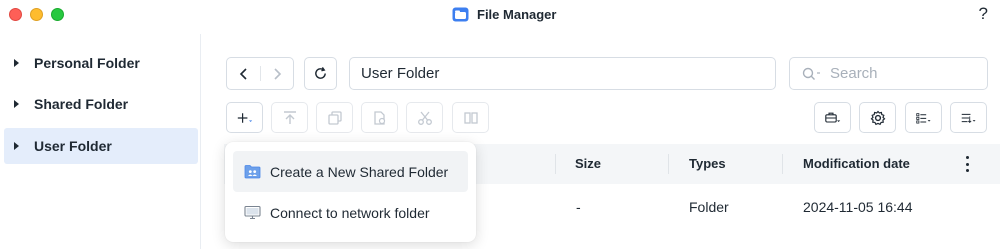 This screenshot has height=249, width=1000. I want to click on search-placeholder: Search, so click(854, 73).